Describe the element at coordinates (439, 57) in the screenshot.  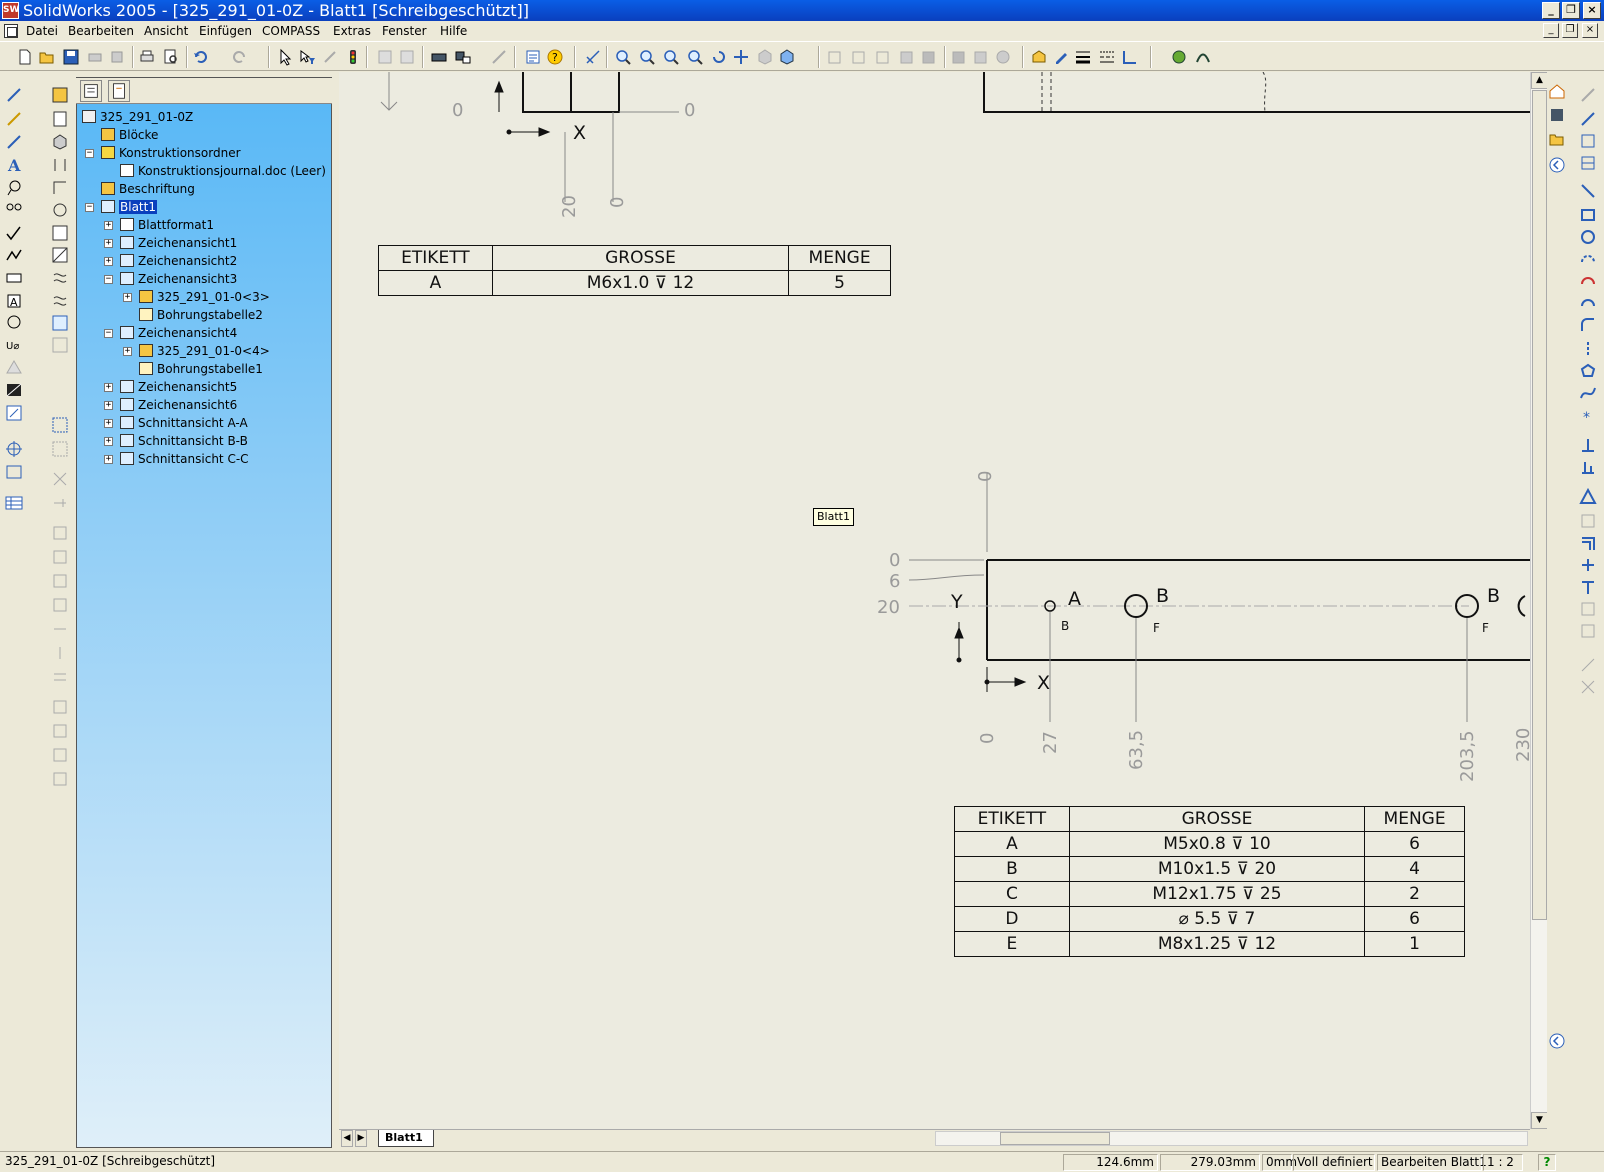
I see `model-view-icon` at that location.